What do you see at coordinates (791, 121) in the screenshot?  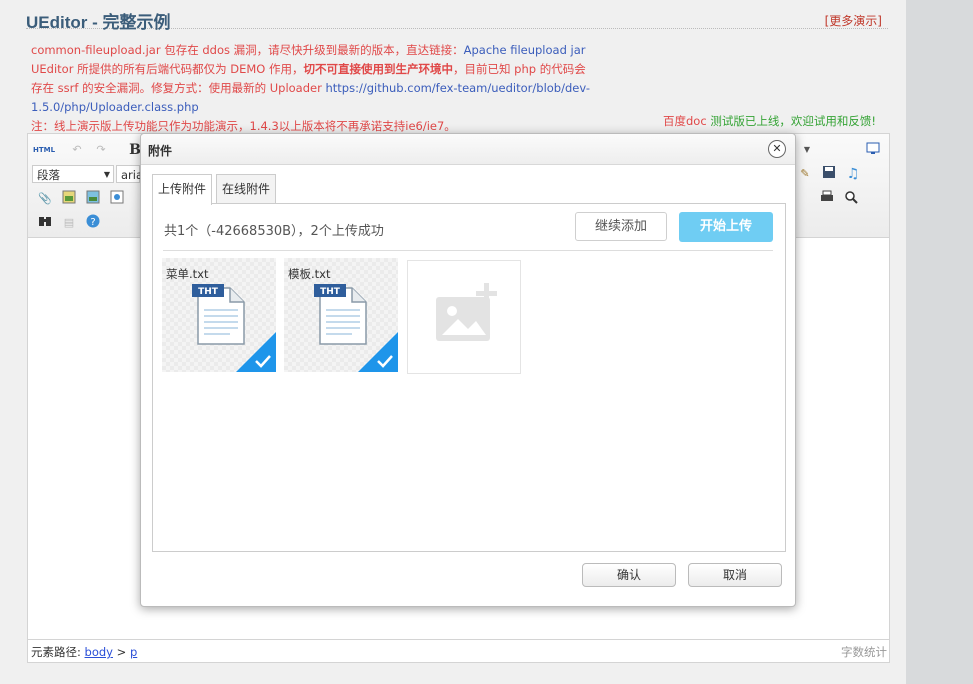 I see `baidu-doc-message: 测试版已上线，欢迎试用和反馈!` at bounding box center [791, 121].